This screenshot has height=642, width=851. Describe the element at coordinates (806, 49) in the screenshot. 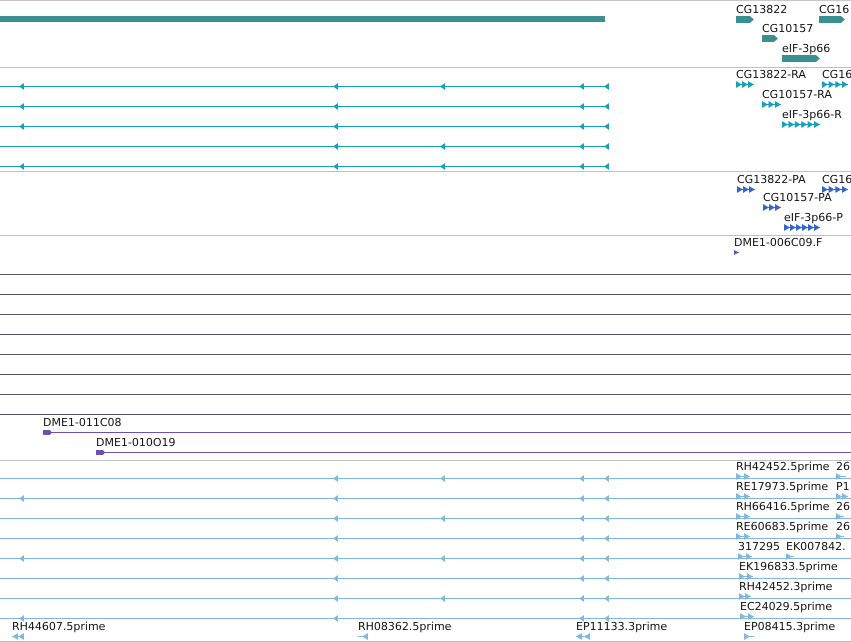

I see `feature-label: eIF-3p66` at that location.